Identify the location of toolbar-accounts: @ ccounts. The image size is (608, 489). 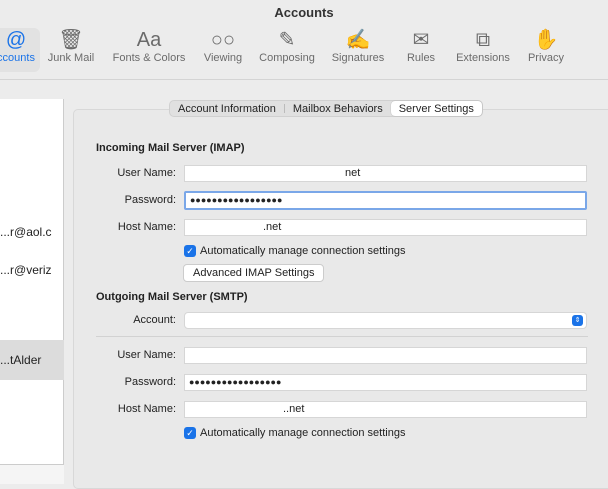
(20, 50).